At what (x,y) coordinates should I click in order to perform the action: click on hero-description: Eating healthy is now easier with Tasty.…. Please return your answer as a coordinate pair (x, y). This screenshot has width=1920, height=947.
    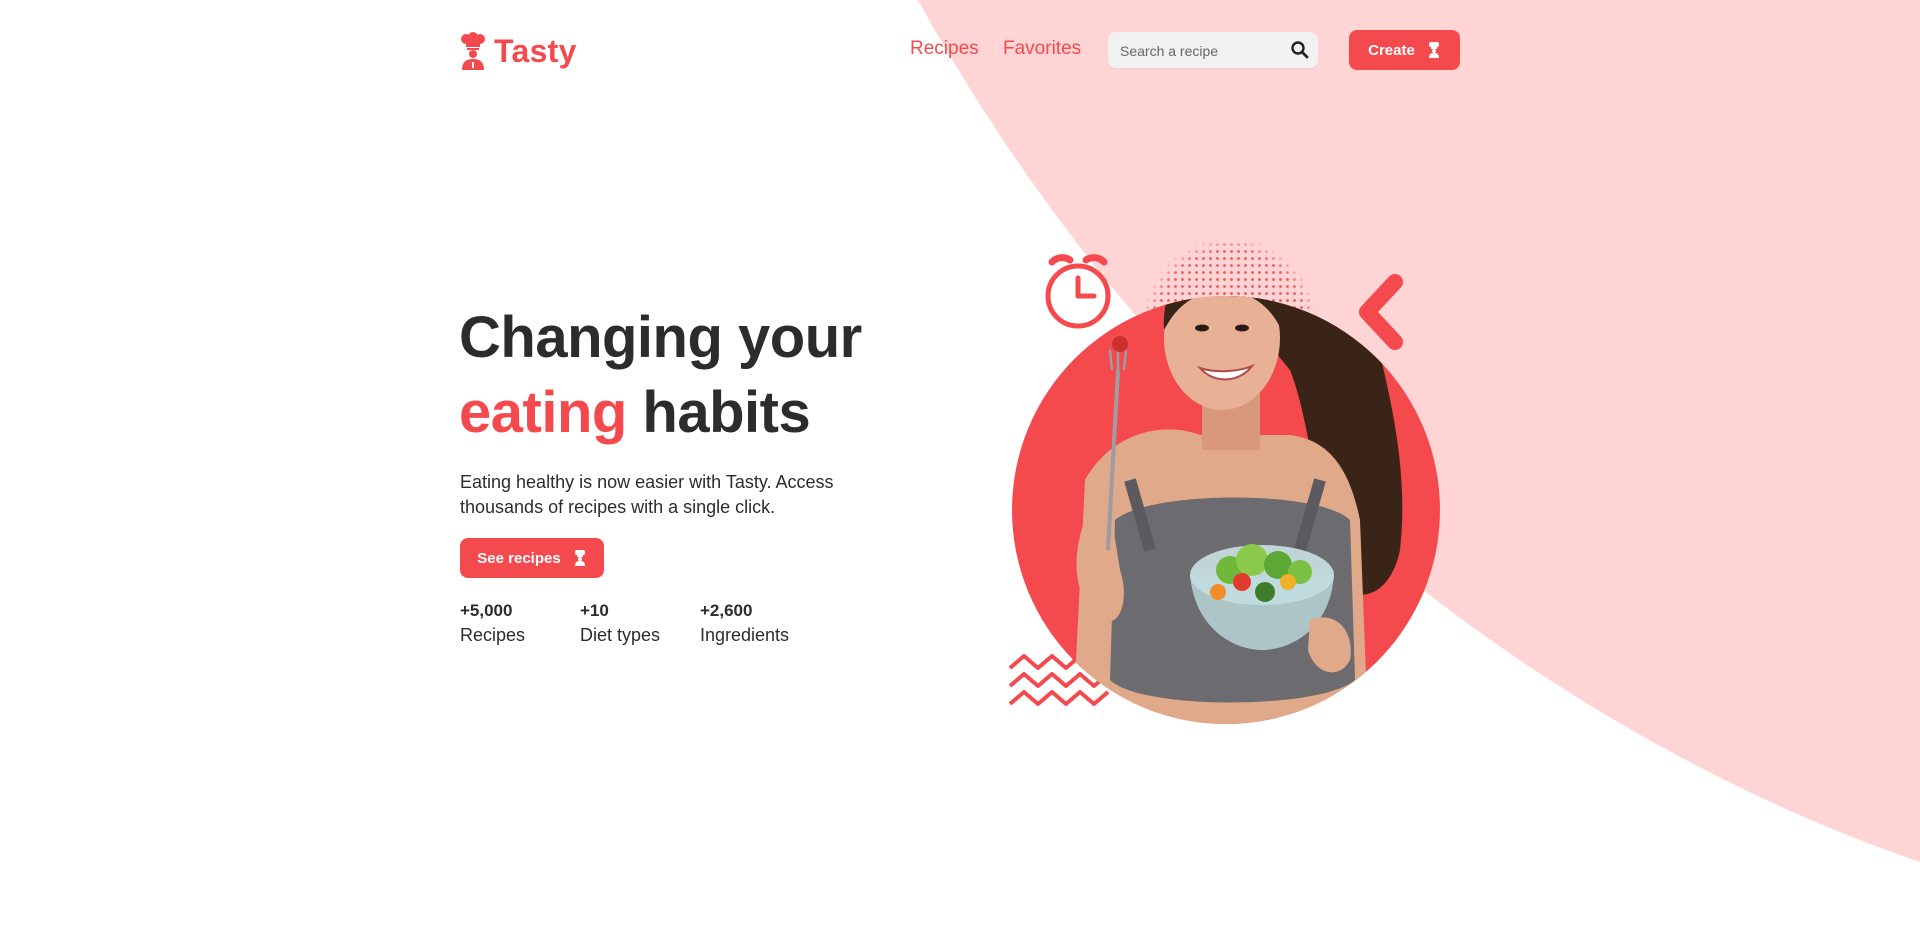
    Looking at the image, I should click on (647, 494).